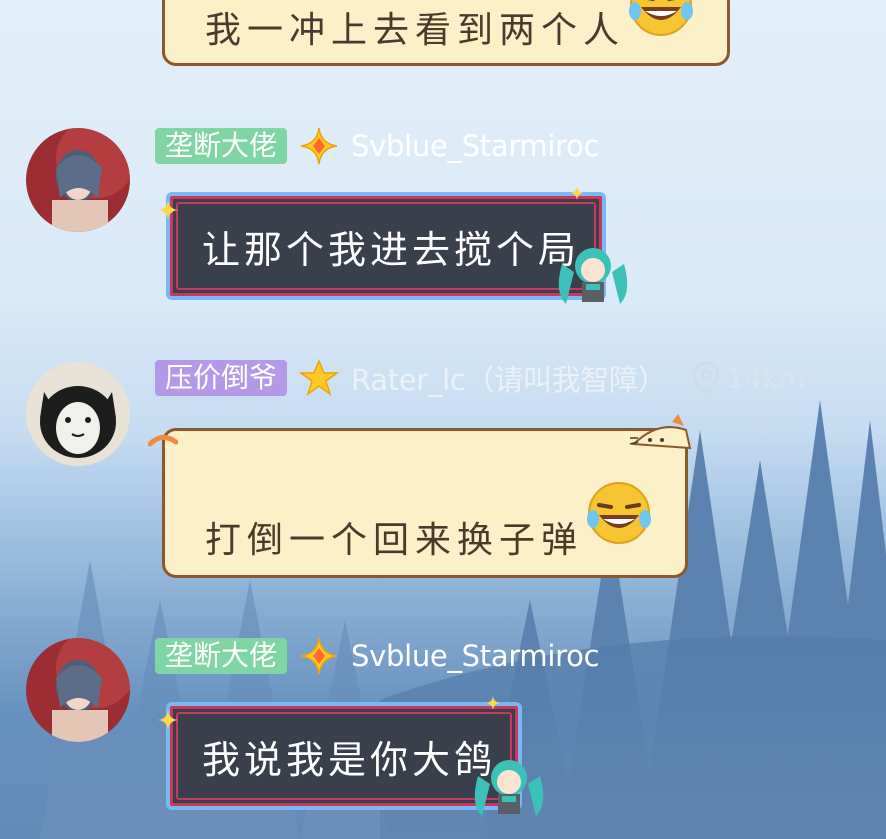 The image size is (886, 839). I want to click on cat-ears-decoration-icon, so click(660, 432).